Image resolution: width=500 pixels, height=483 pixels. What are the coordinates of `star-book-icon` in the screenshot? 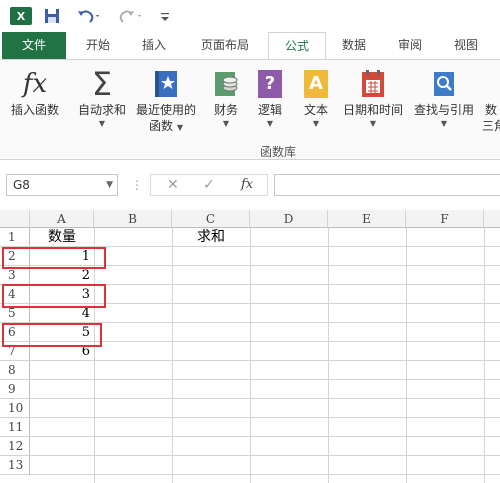 It's located at (166, 84).